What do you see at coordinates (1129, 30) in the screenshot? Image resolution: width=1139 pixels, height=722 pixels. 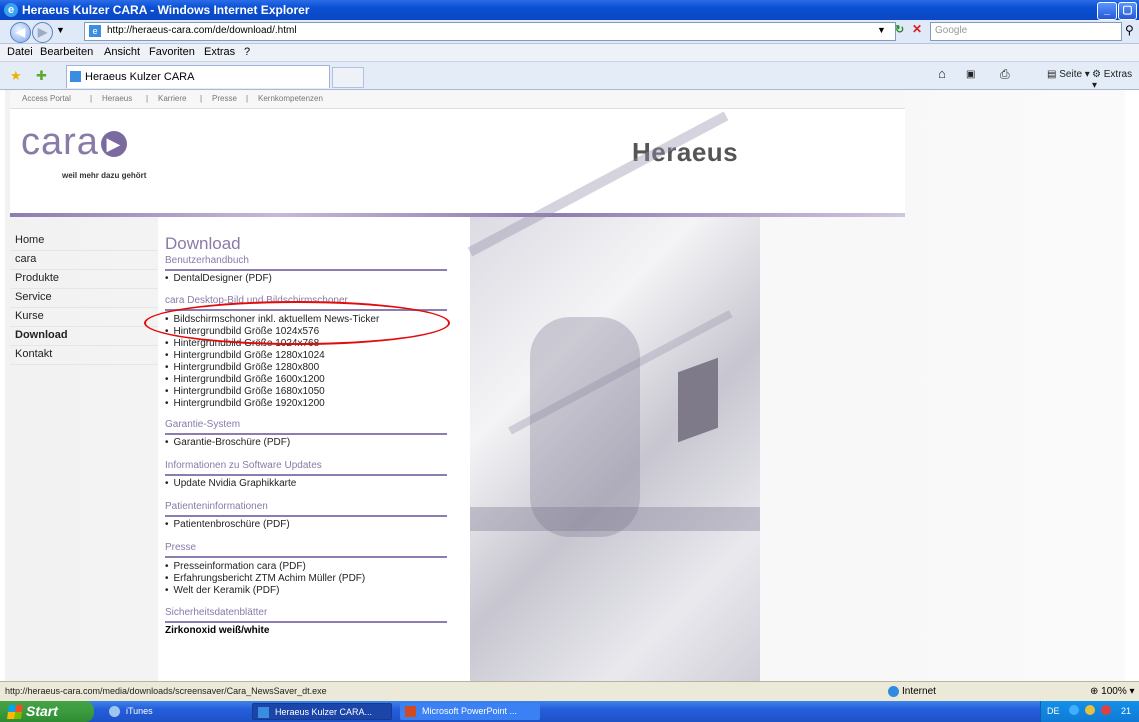 I see `search-icon: ⚲` at bounding box center [1129, 30].